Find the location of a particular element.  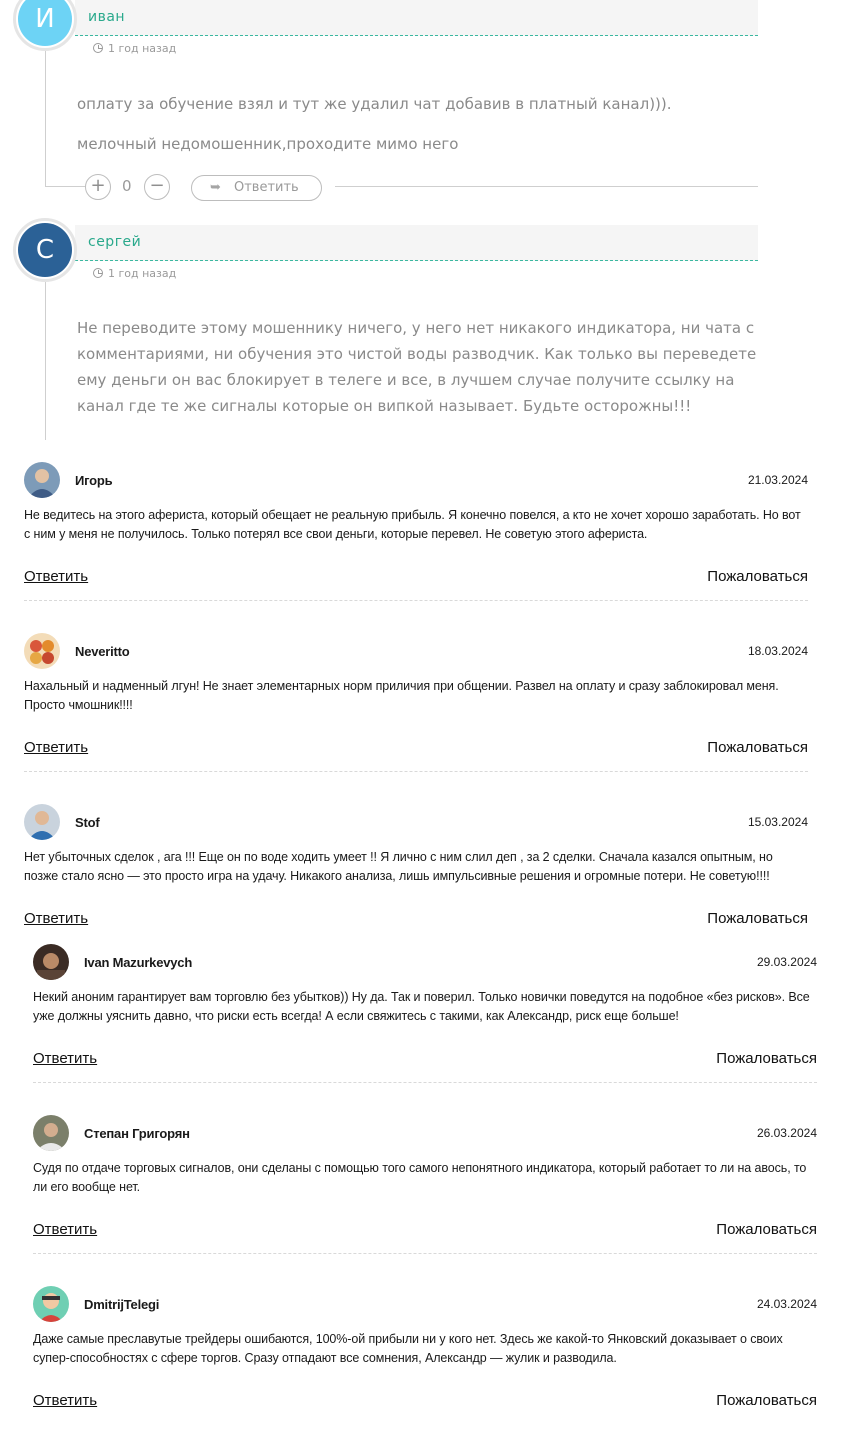

review-author: Степан Григорян is located at coordinates (137, 1133).